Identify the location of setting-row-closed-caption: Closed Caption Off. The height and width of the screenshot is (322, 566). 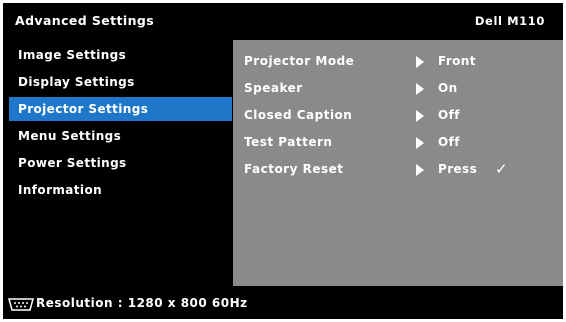
(398, 116).